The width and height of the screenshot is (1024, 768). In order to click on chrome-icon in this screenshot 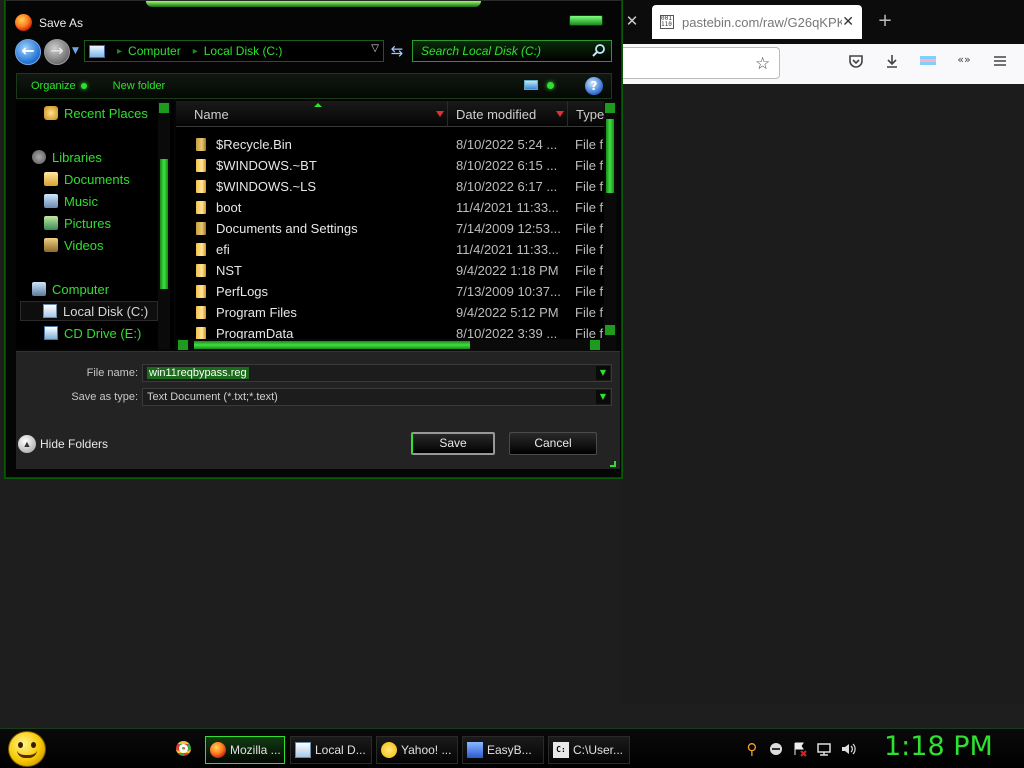, I will do `click(183, 748)`.